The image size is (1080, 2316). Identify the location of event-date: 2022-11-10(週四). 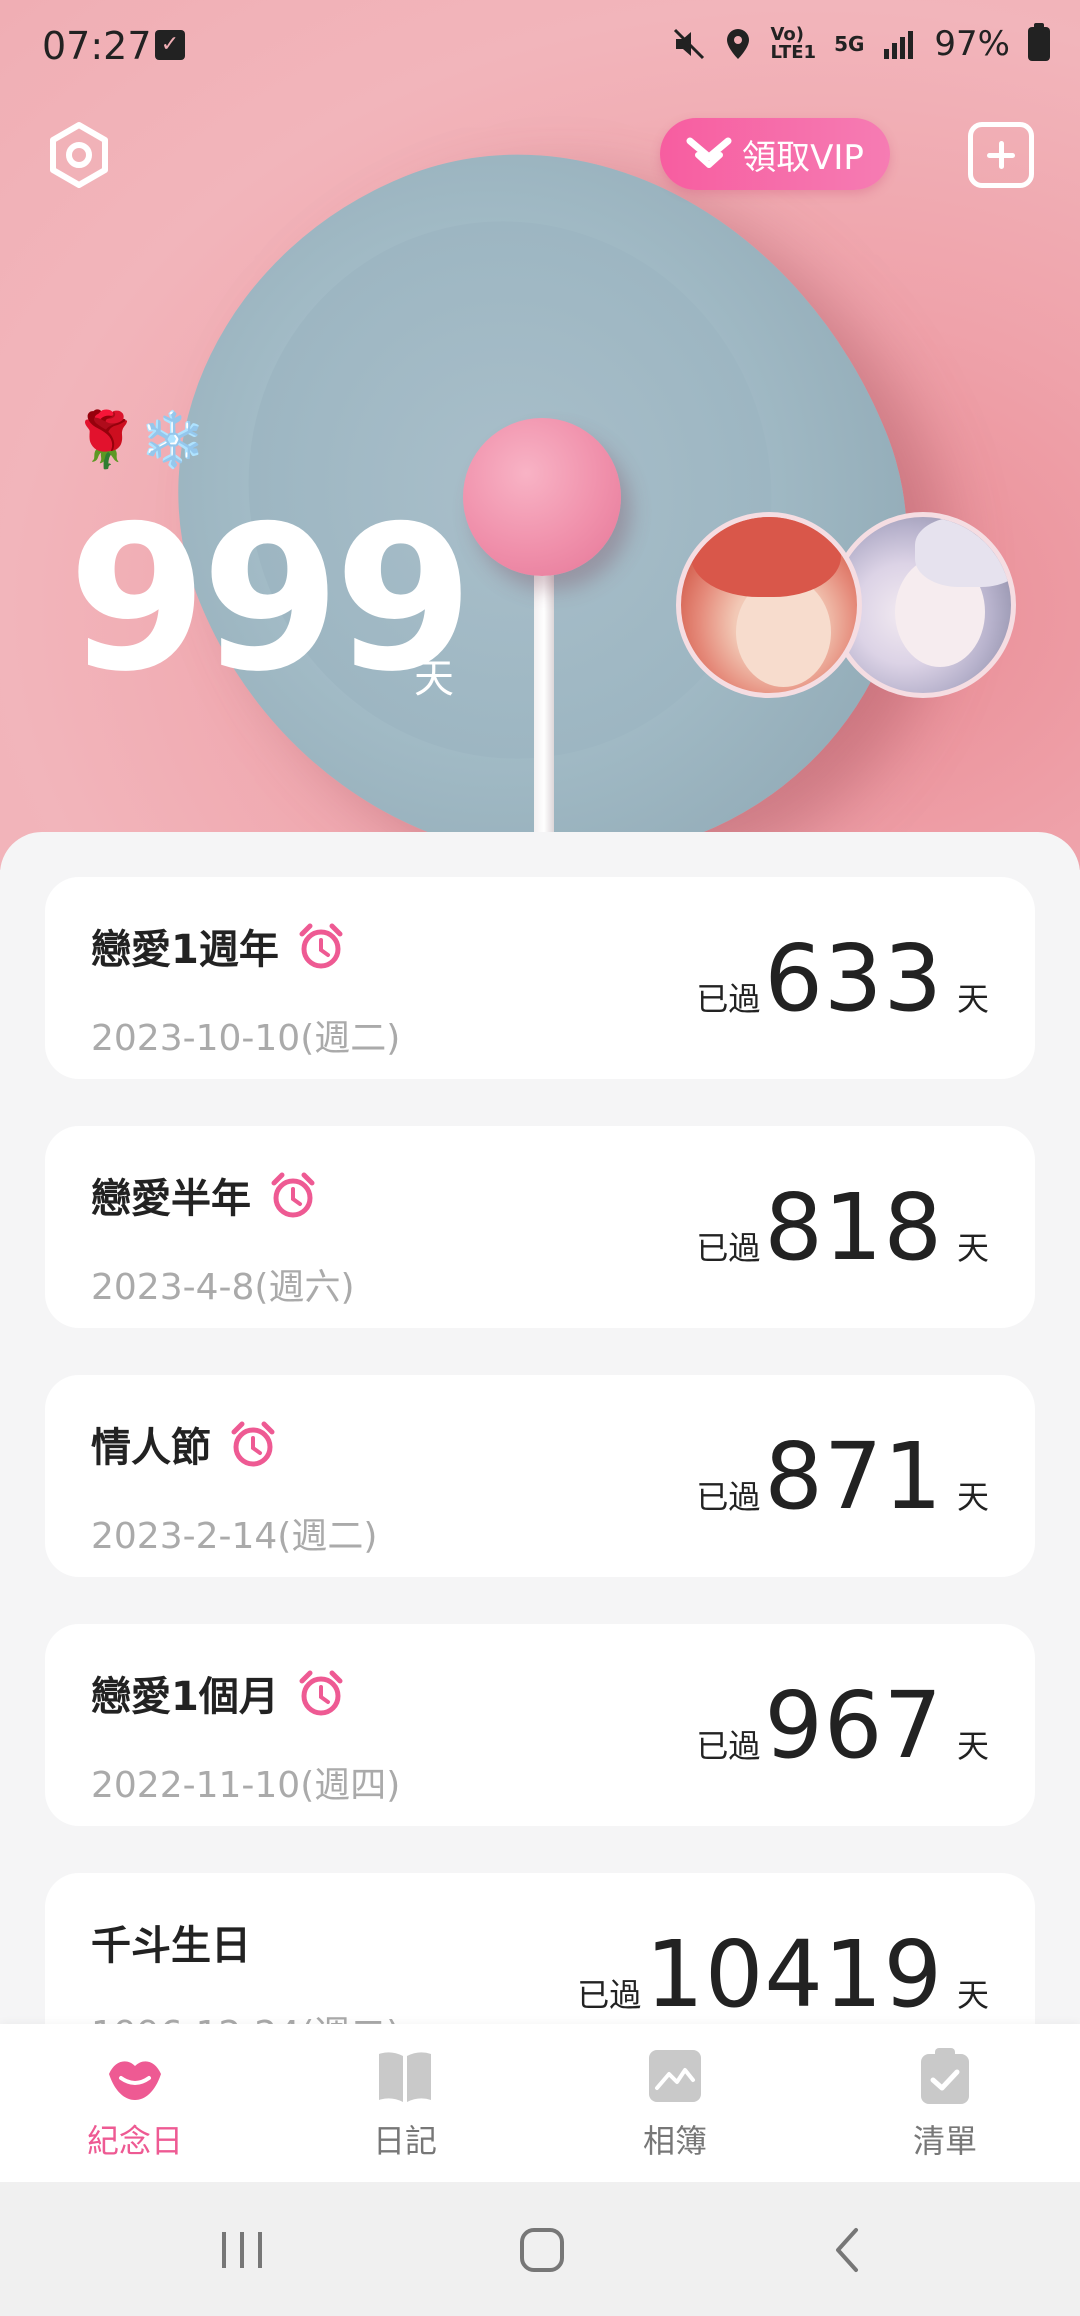
(246, 1785).